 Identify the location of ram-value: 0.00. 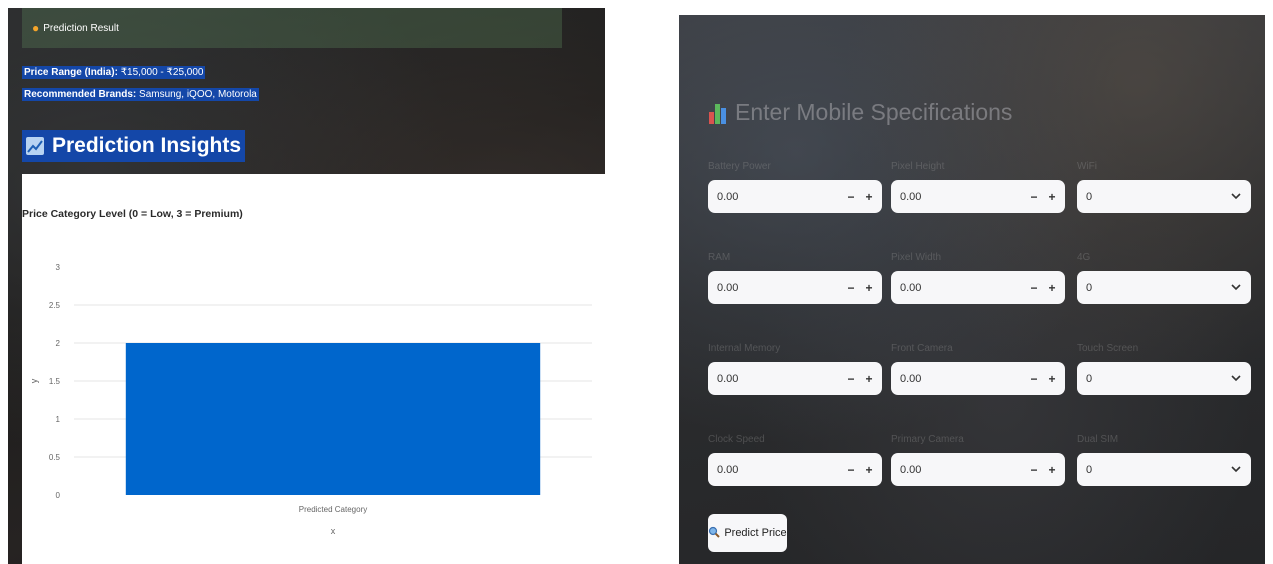
(728, 287).